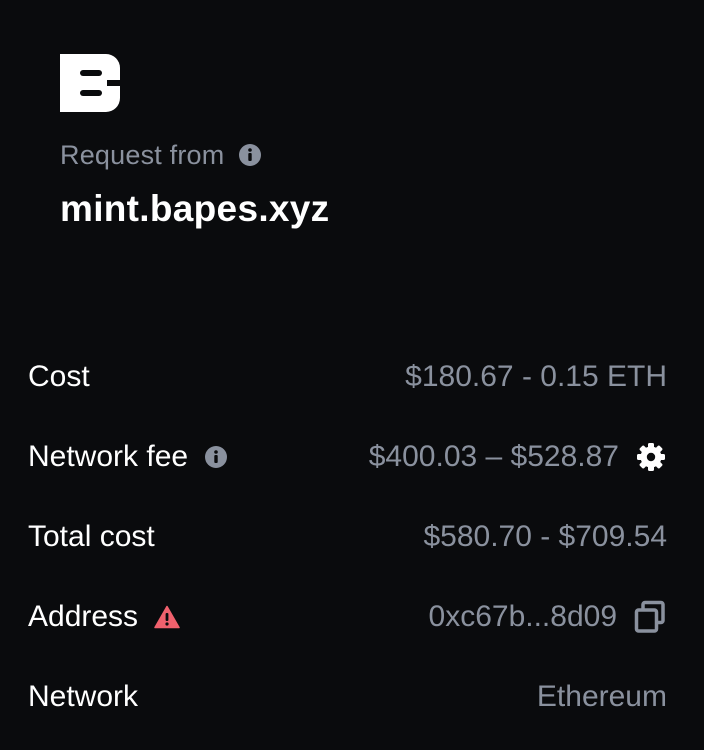  Describe the element at coordinates (601, 696) in the screenshot. I see `network-value: Ethereum` at that location.